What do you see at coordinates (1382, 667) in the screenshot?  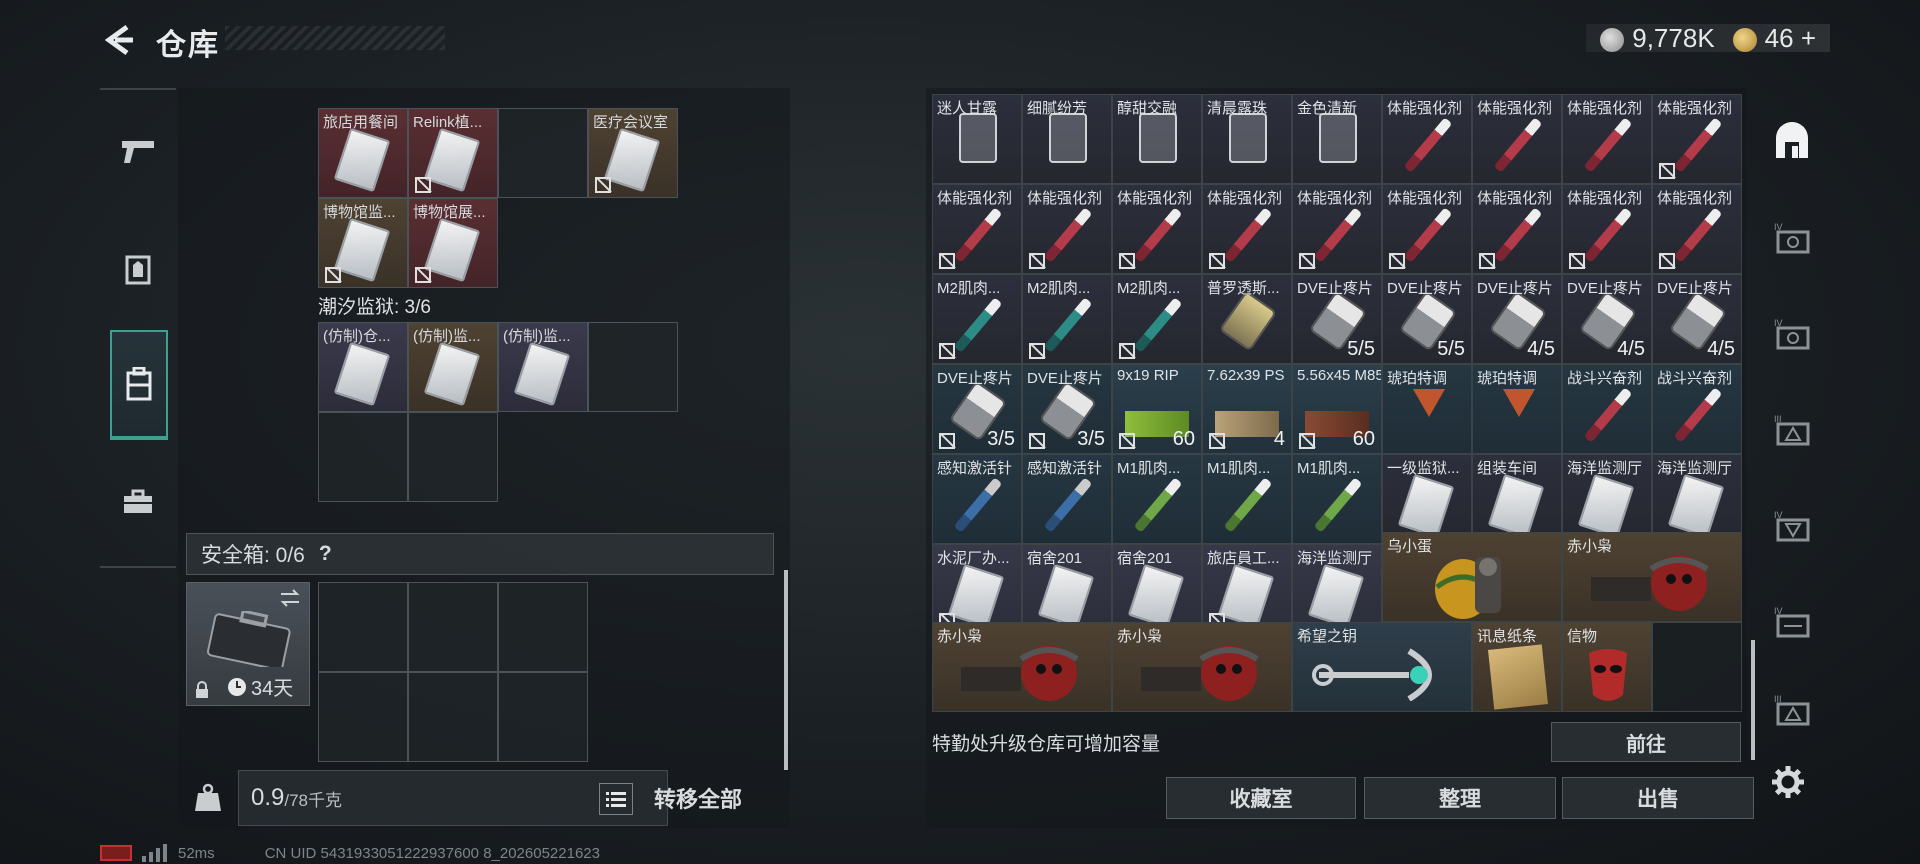 I see `item-key: 希望之钥` at bounding box center [1382, 667].